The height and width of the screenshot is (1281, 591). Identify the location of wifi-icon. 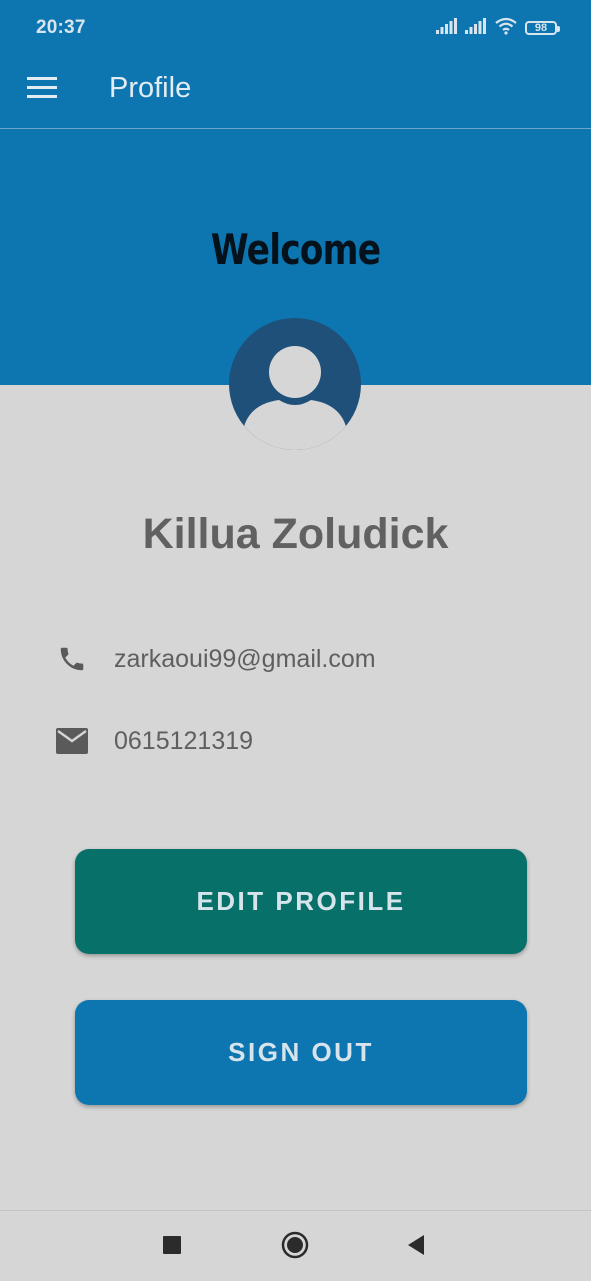
(506, 28).